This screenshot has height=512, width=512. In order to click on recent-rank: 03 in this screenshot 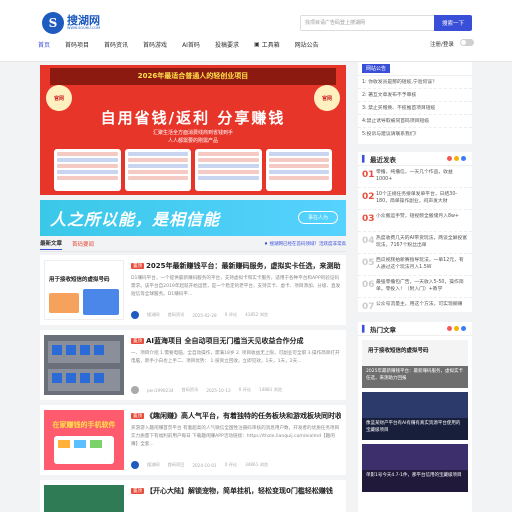, I will do `click(368, 219)`.